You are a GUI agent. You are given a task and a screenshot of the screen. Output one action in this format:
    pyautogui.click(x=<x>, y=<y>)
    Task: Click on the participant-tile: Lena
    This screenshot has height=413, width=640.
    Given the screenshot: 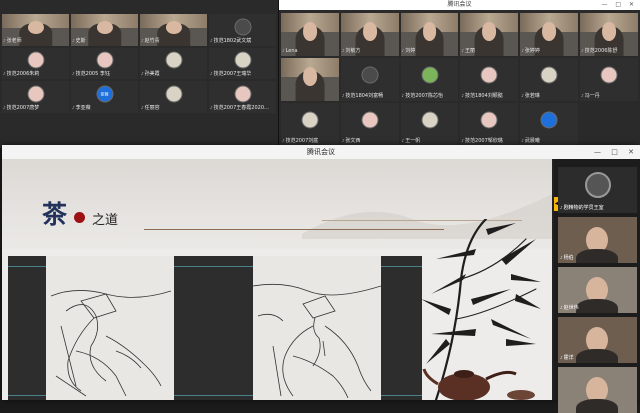 What is the action you would take?
    pyautogui.click(x=310, y=34)
    